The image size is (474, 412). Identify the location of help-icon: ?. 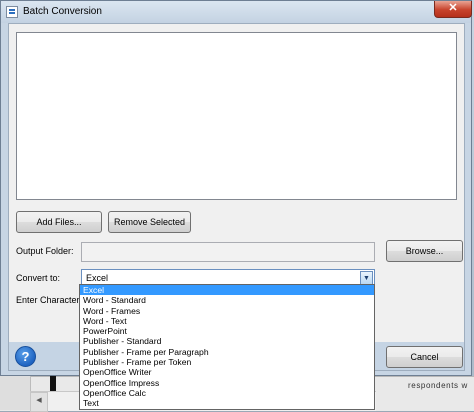
(25, 356).